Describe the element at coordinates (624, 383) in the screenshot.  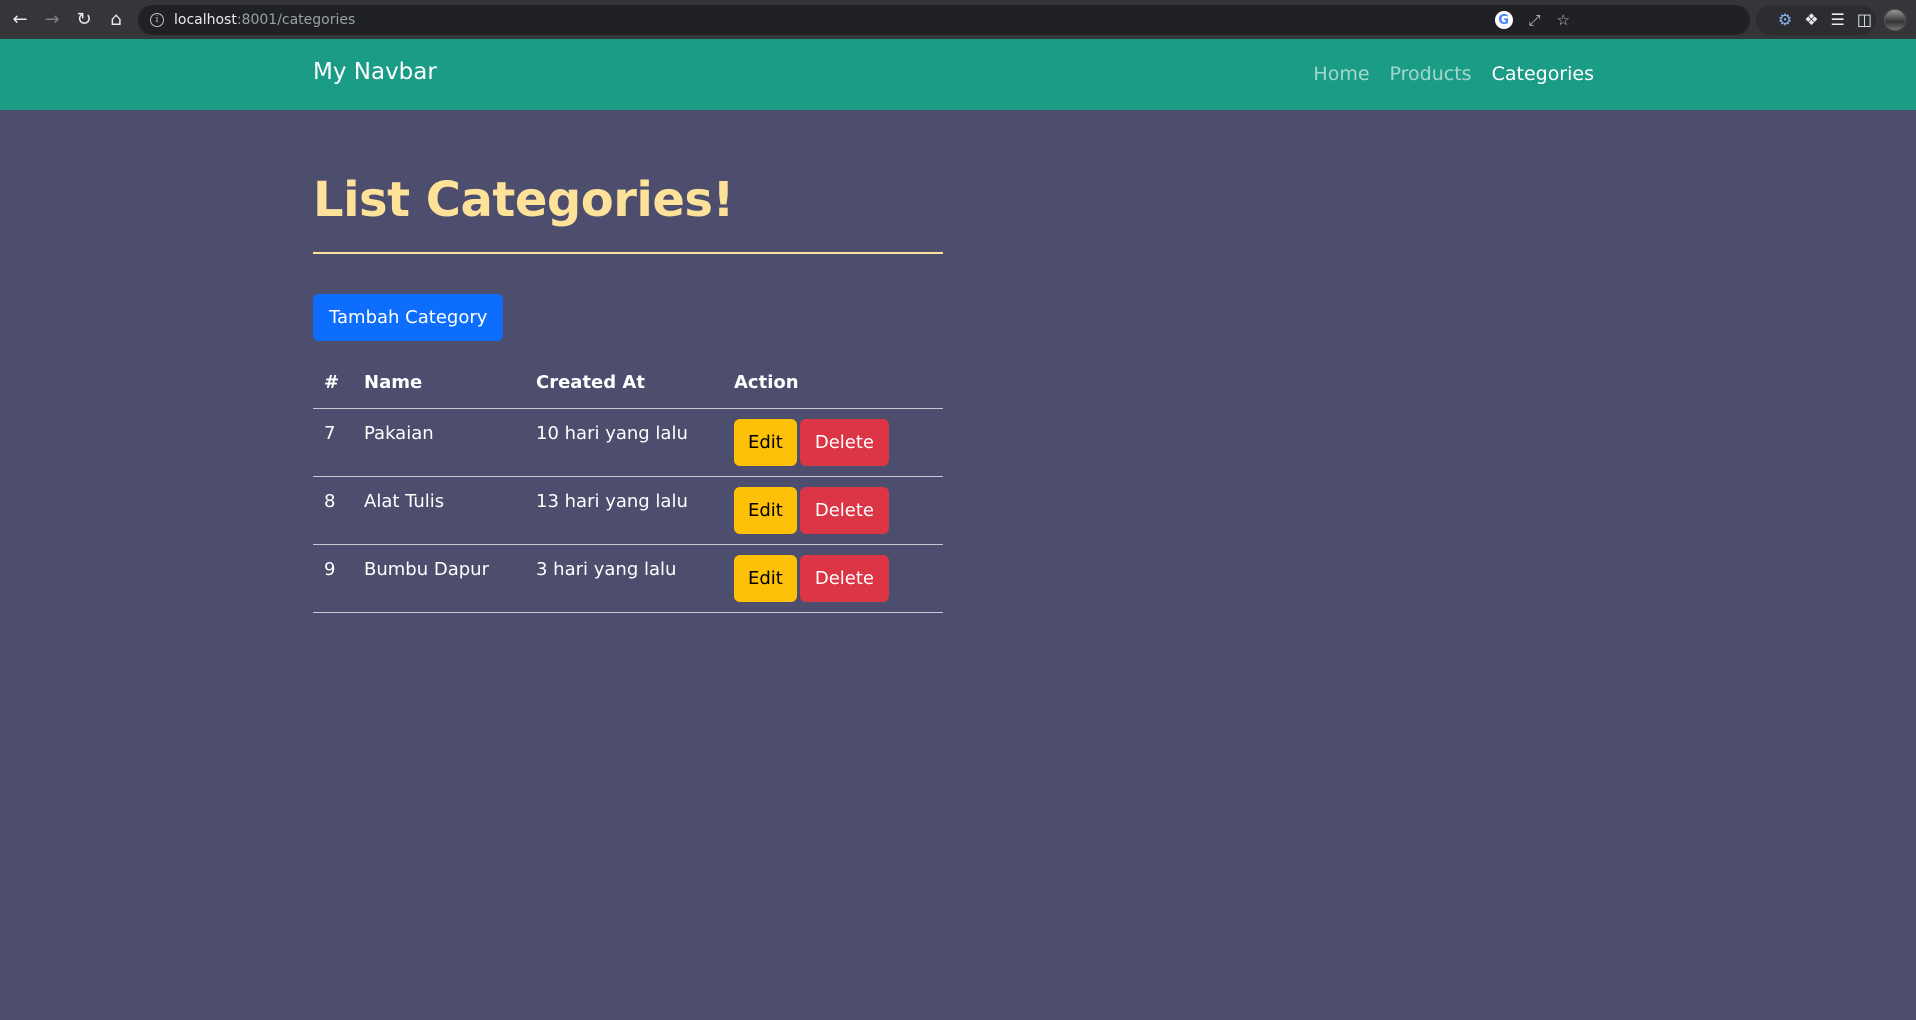
I see `header-created-at: Created At` at that location.